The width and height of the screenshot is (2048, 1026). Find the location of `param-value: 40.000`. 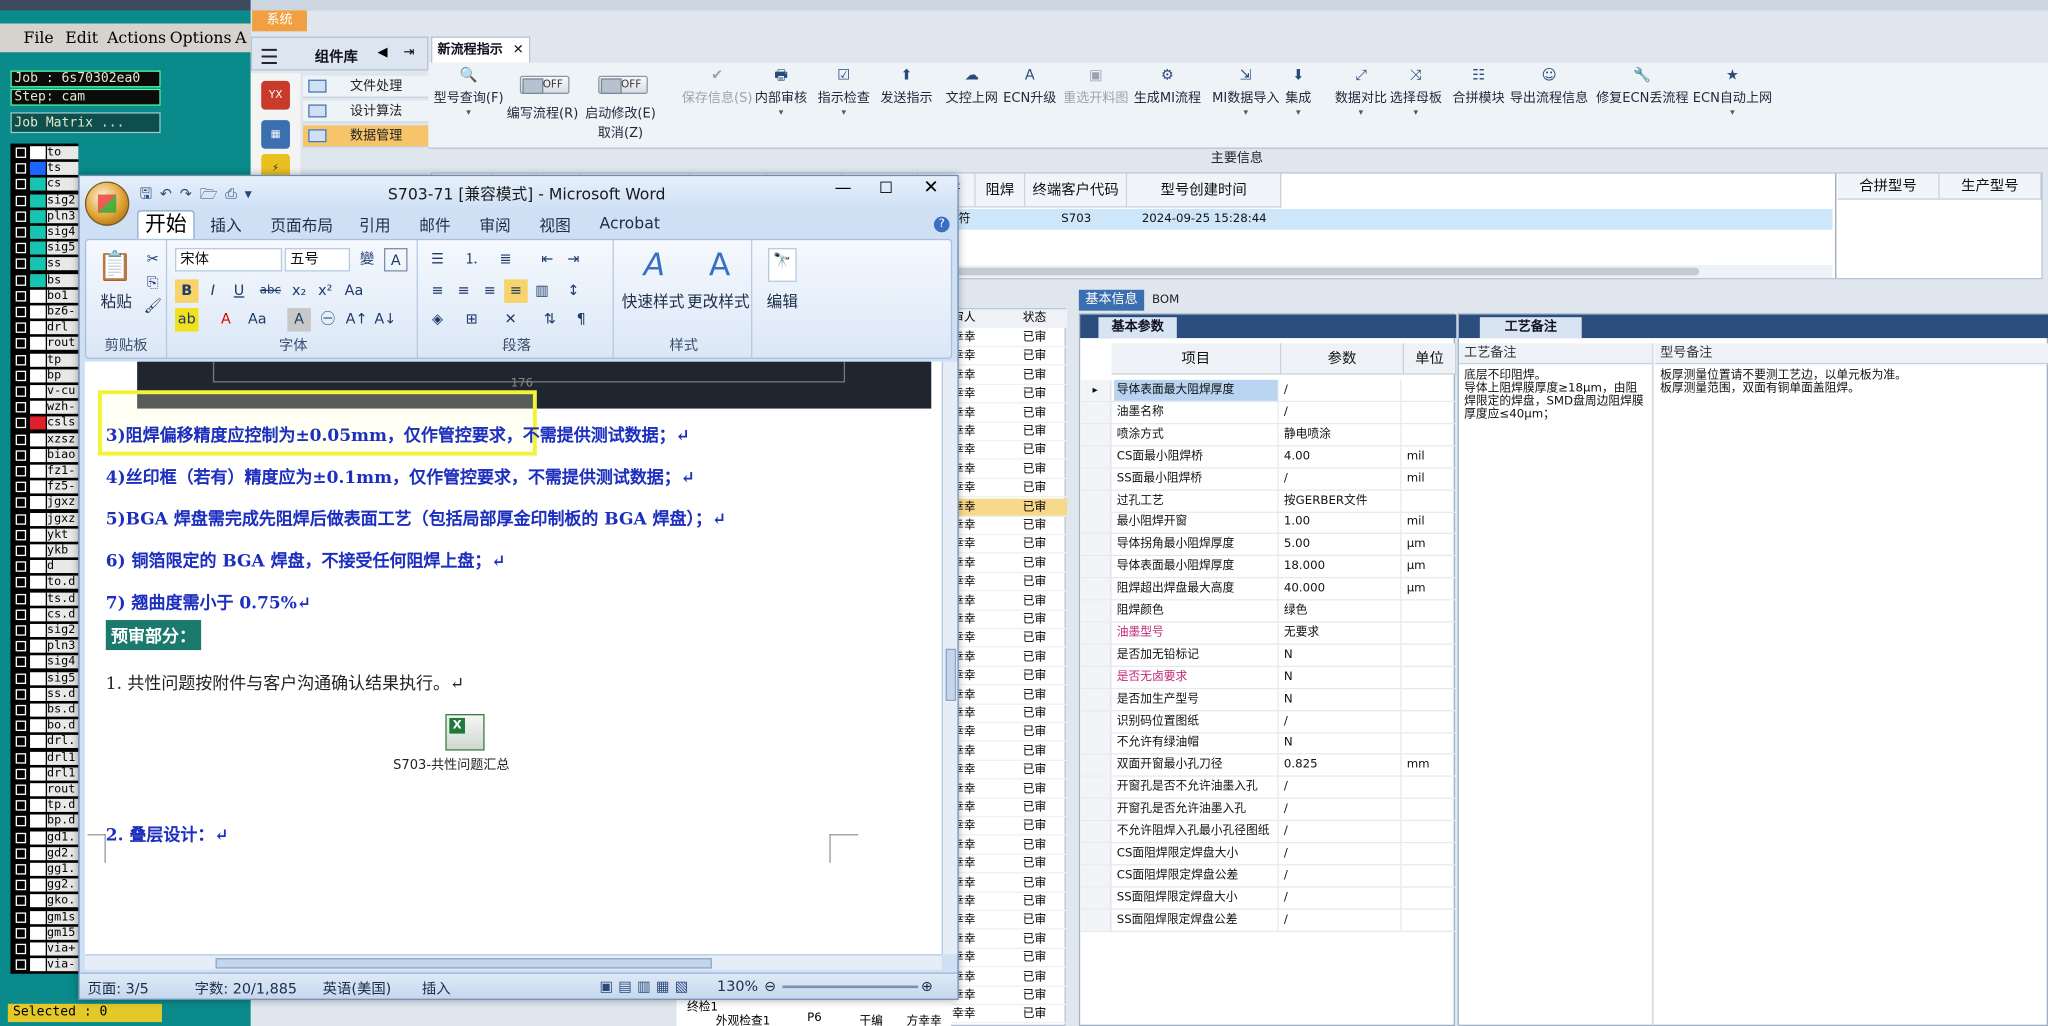

param-value: 40.000 is located at coordinates (1341, 589).